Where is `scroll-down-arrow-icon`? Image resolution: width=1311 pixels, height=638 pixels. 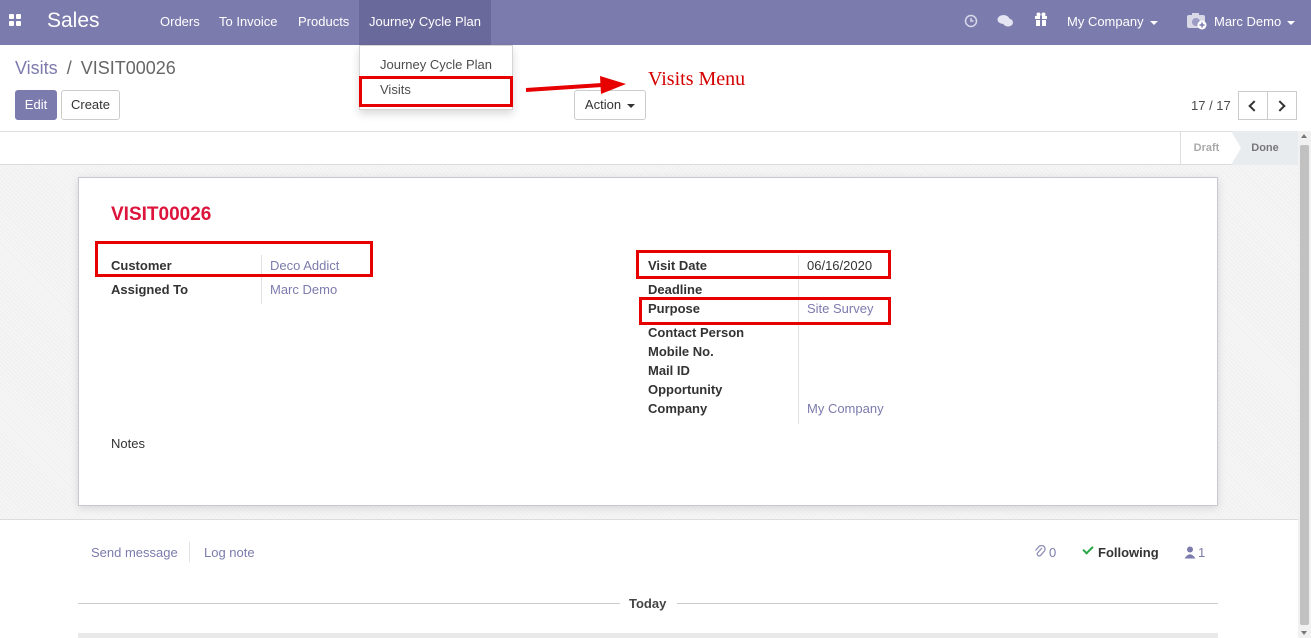 scroll-down-arrow-icon is located at coordinates (1304, 633).